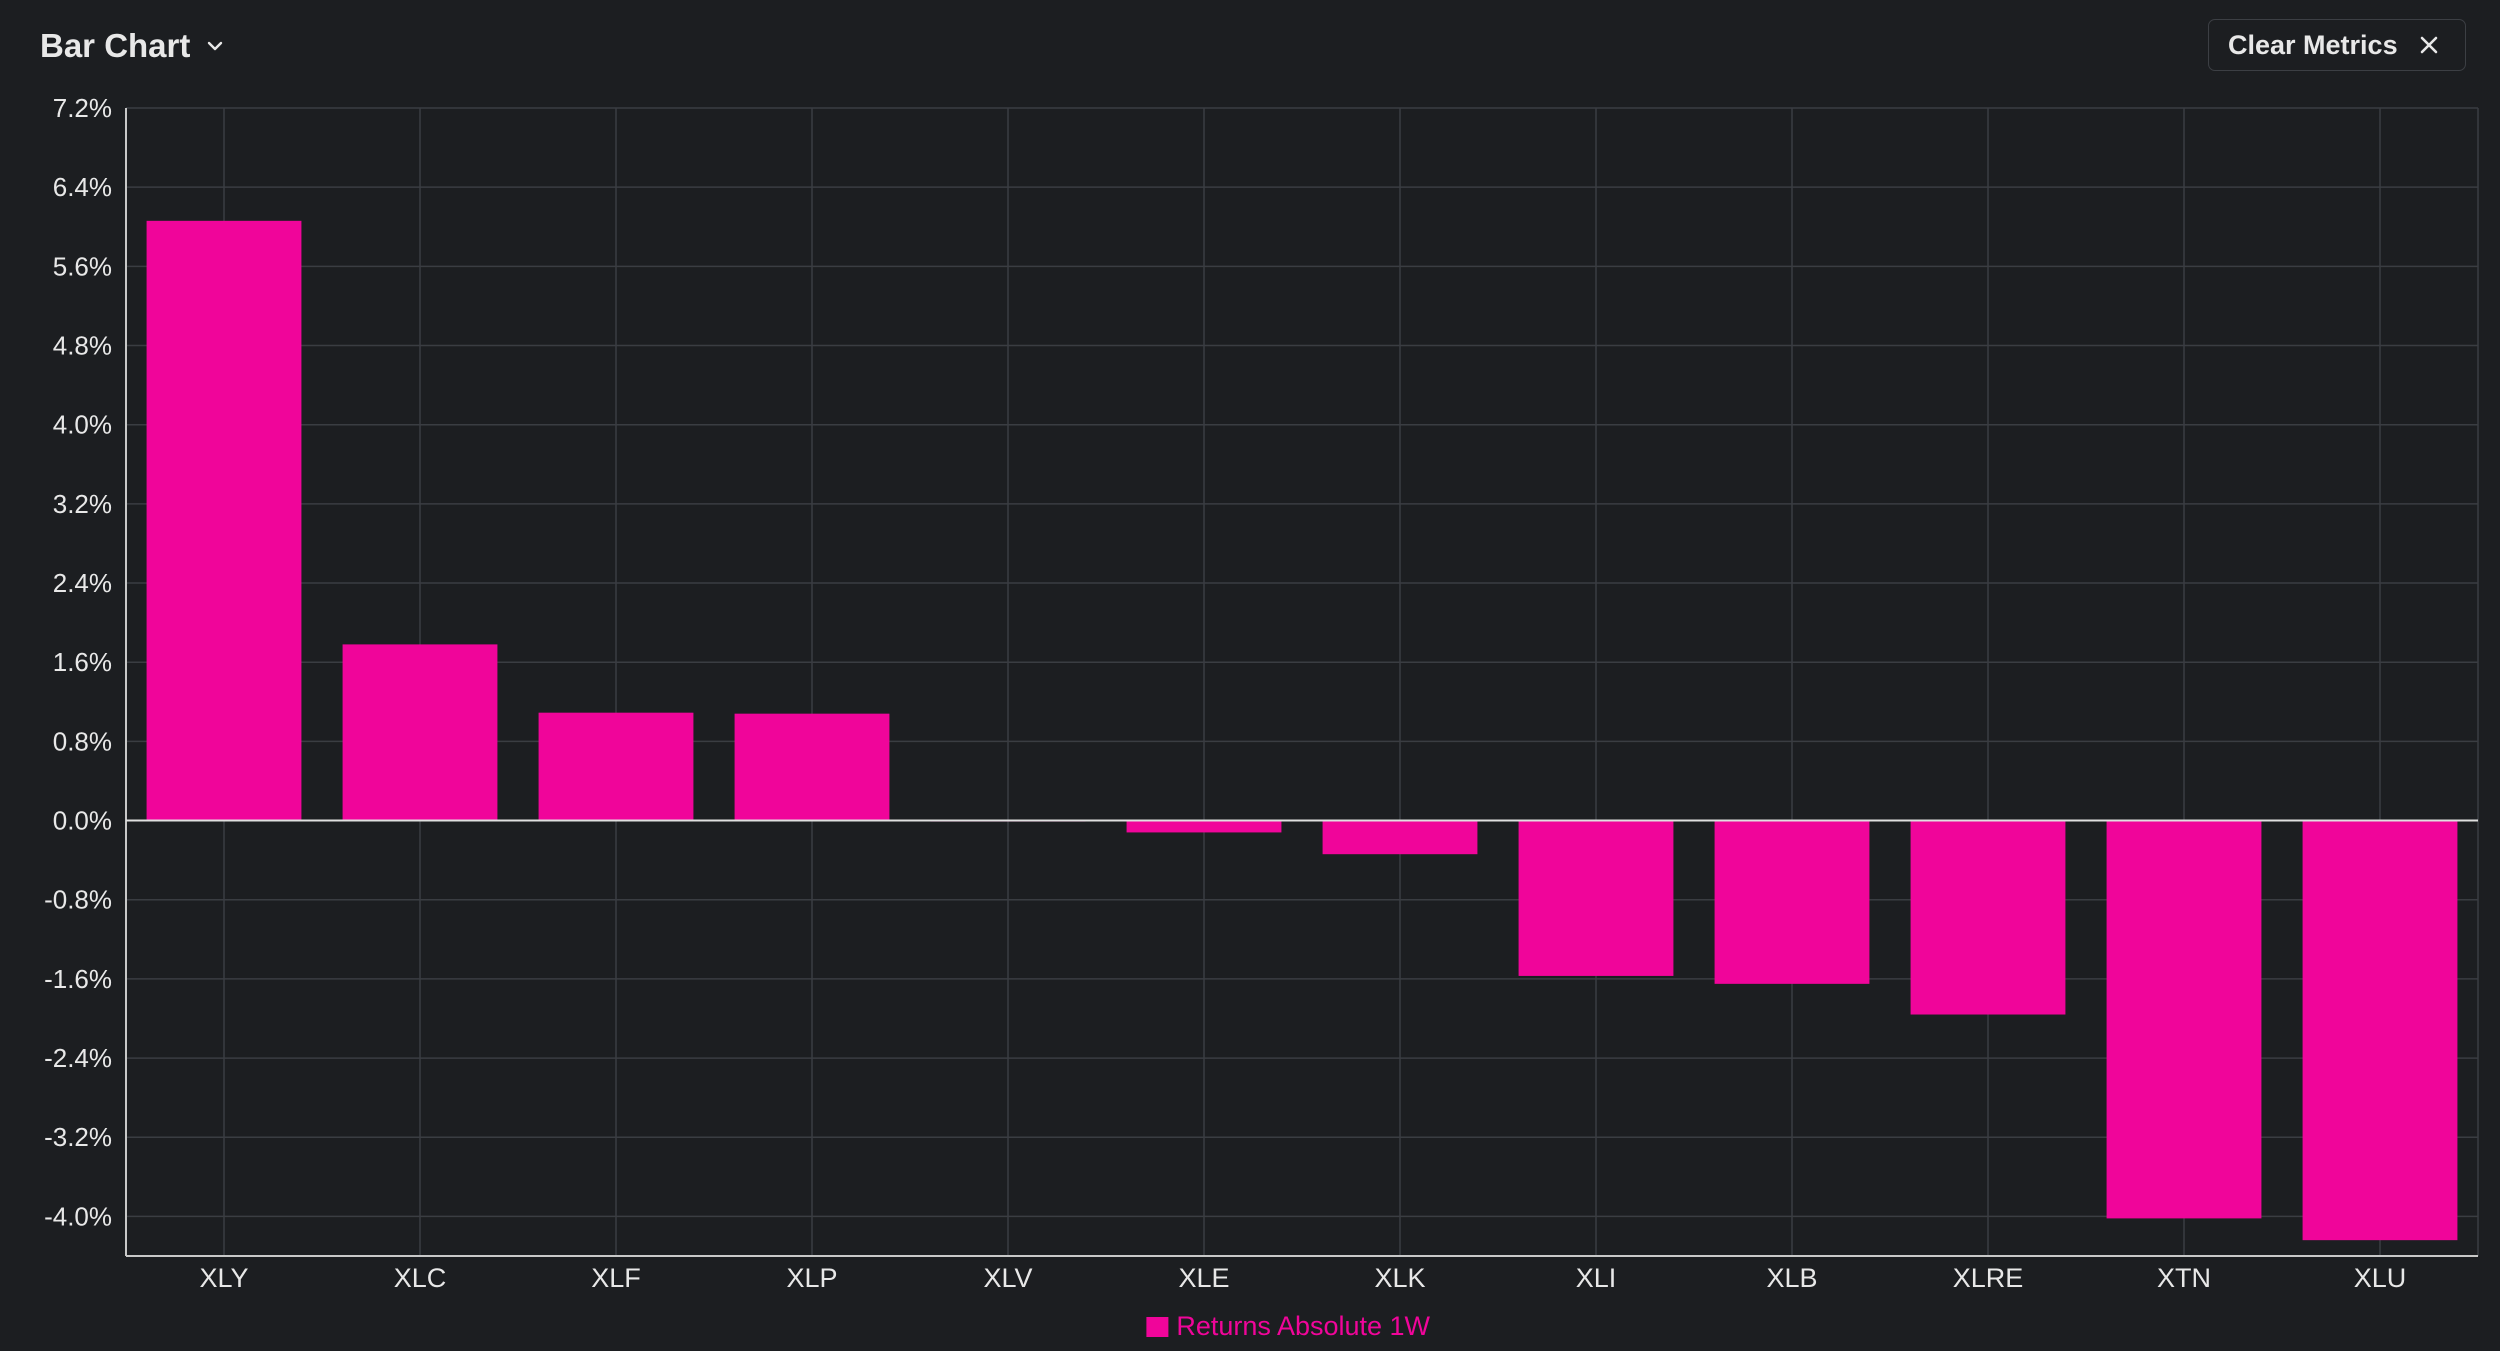 This screenshot has height=1351, width=2500. What do you see at coordinates (1596, 1278) in the screenshot?
I see `x-tick-label: XLI` at bounding box center [1596, 1278].